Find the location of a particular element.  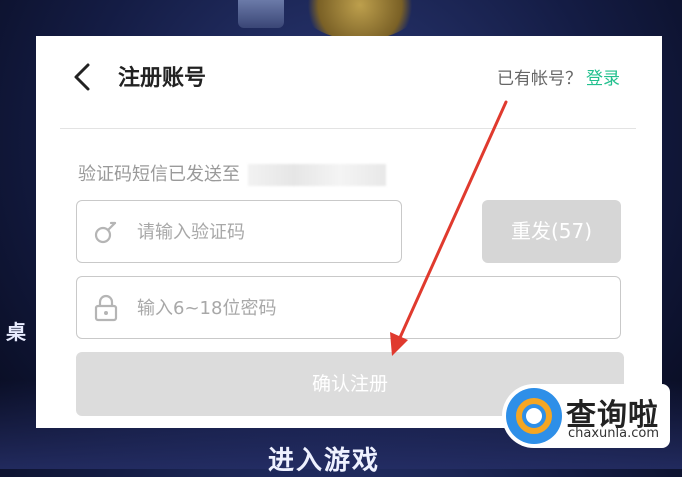

watermark-domain: chaxunla.com is located at coordinates (613, 433).